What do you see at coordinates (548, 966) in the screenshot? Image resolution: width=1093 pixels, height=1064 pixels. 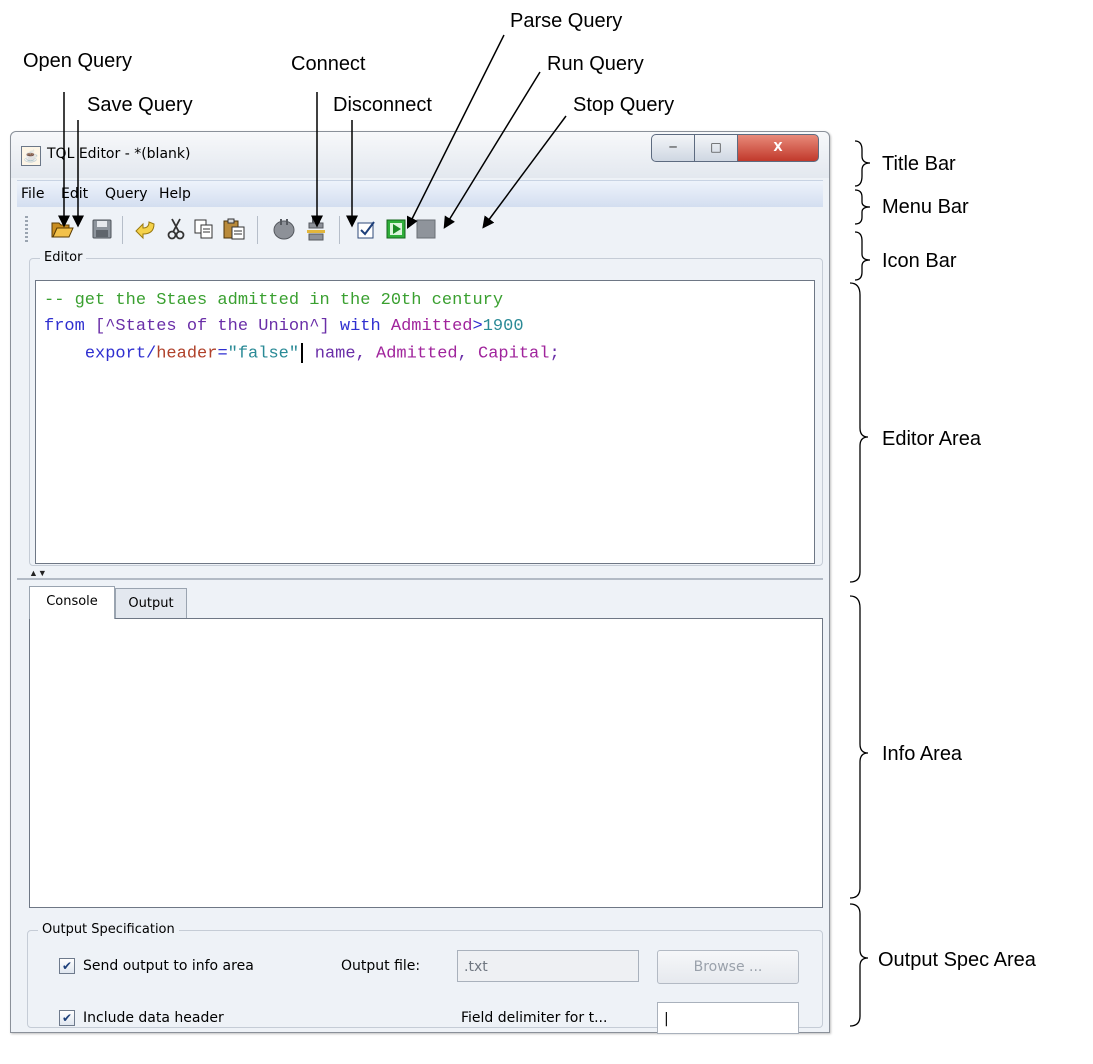 I see `output-file-field: .txt` at bounding box center [548, 966].